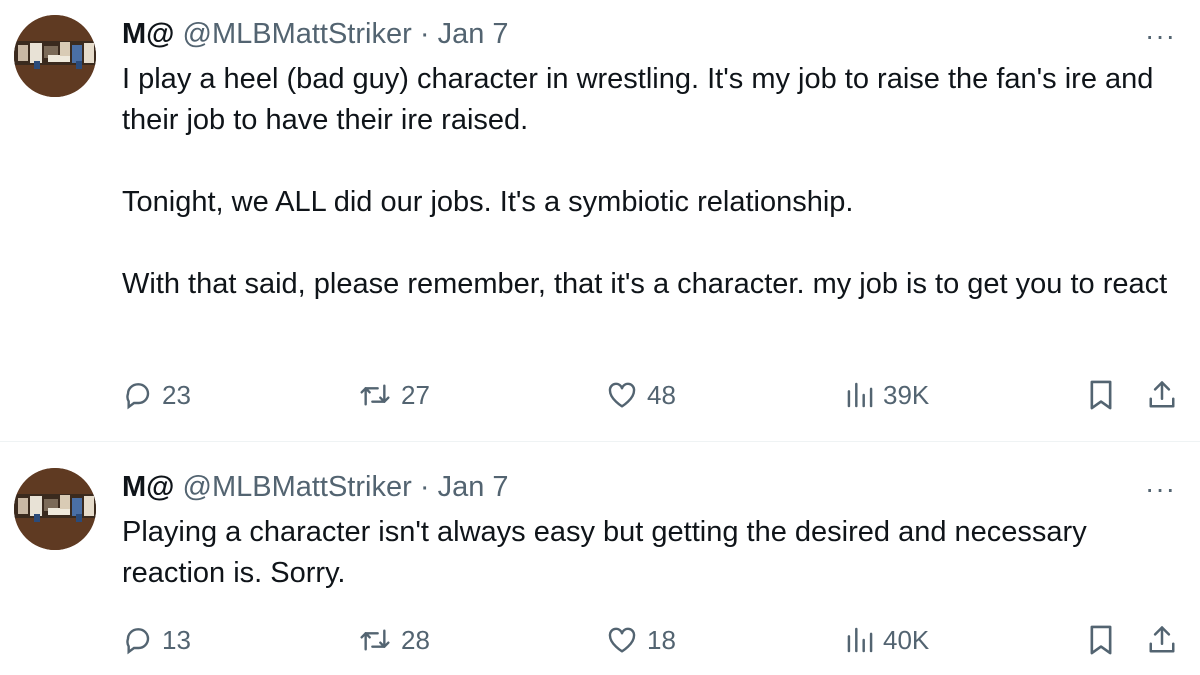  I want to click on repost-button: 28, so click(393, 640).